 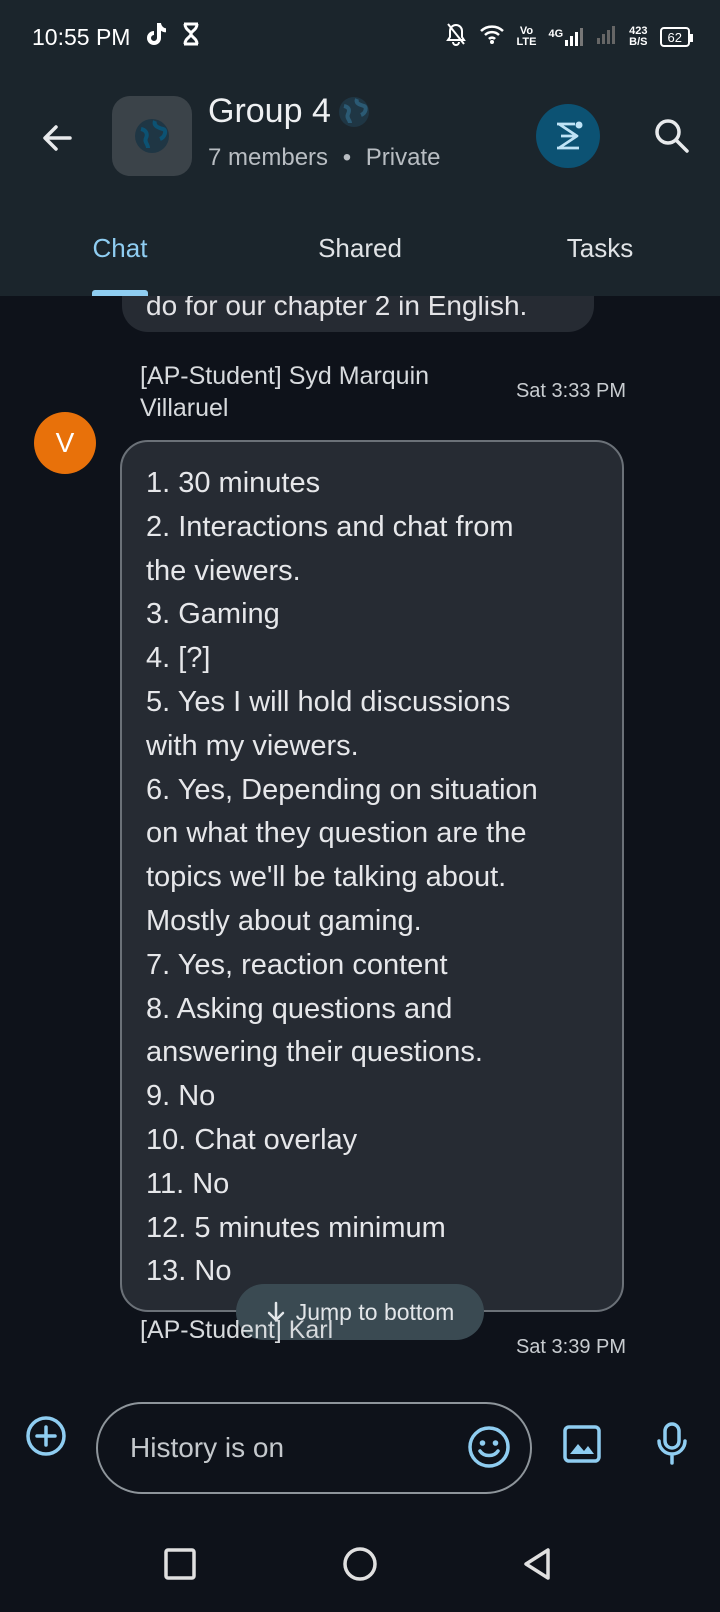 I want to click on message-line: on what they question are the, so click(x=336, y=833).